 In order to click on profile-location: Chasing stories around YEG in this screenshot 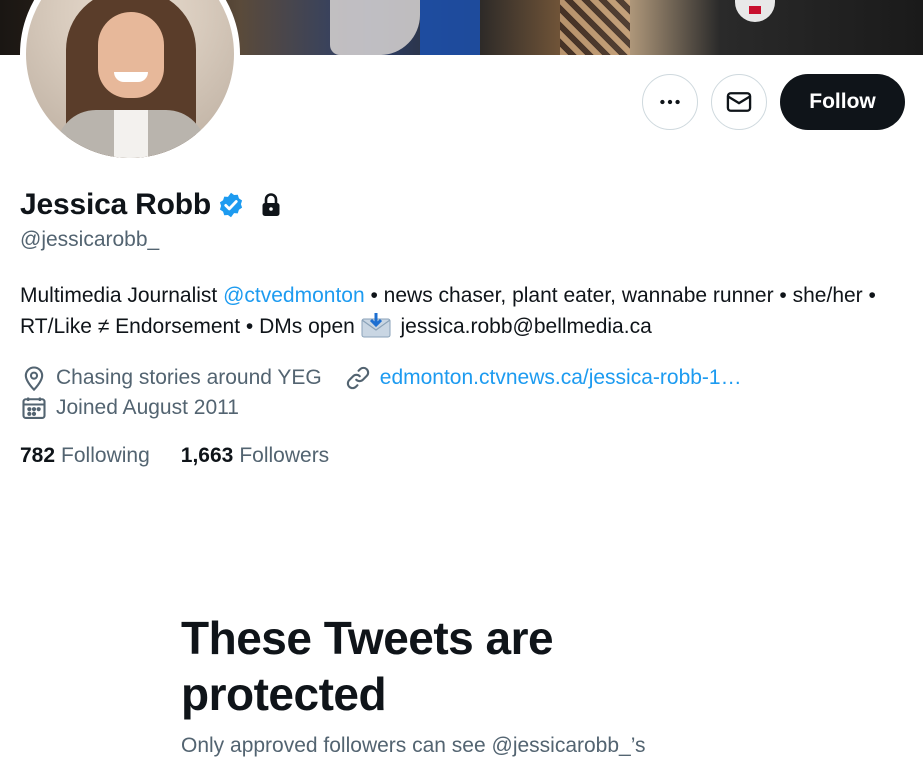, I will do `click(189, 377)`.